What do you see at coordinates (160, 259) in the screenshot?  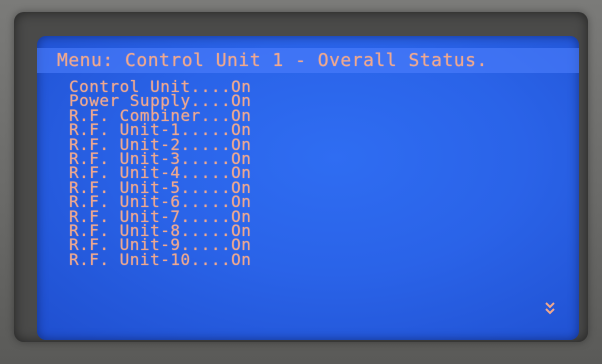 I see `status-item-rf-unit-10: R.F. Unit-10....On` at bounding box center [160, 259].